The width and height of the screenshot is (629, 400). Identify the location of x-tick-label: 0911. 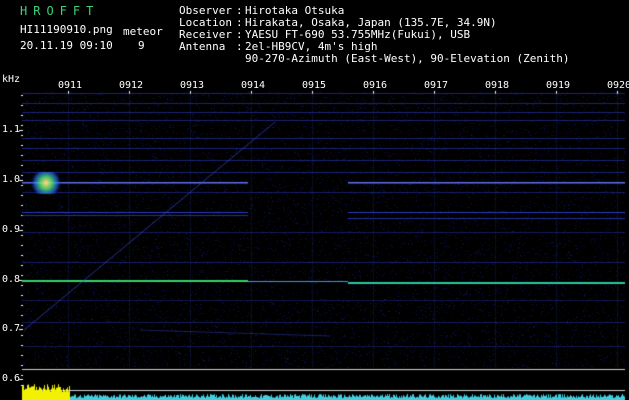
(70, 85).